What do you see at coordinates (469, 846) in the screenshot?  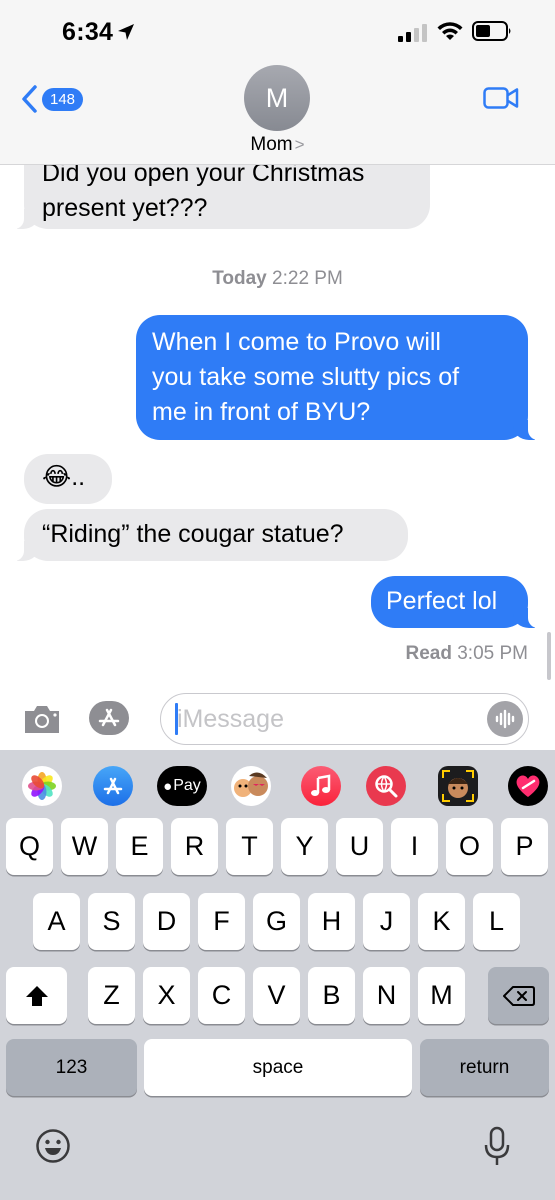 I see `key-o: O` at bounding box center [469, 846].